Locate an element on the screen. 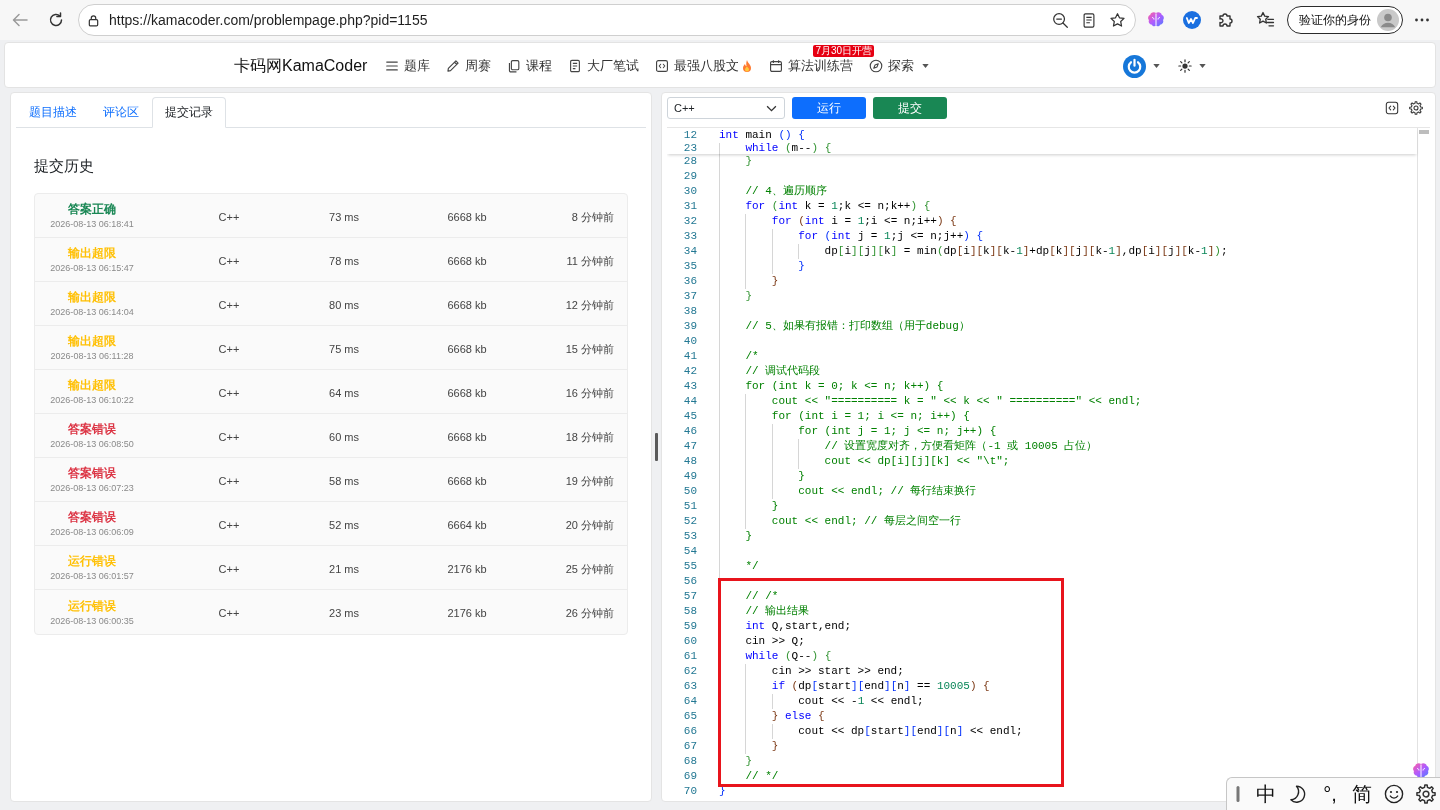 This screenshot has height=810, width=1440. line-number: 51 is located at coordinates (690, 506).